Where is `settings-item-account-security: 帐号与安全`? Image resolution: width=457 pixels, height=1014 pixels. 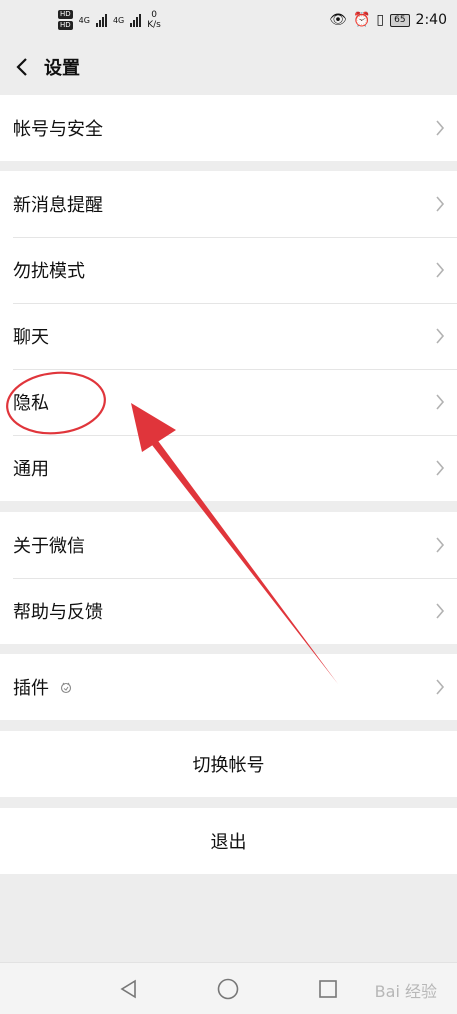 settings-item-account-security: 帐号与安全 is located at coordinates (228, 128).